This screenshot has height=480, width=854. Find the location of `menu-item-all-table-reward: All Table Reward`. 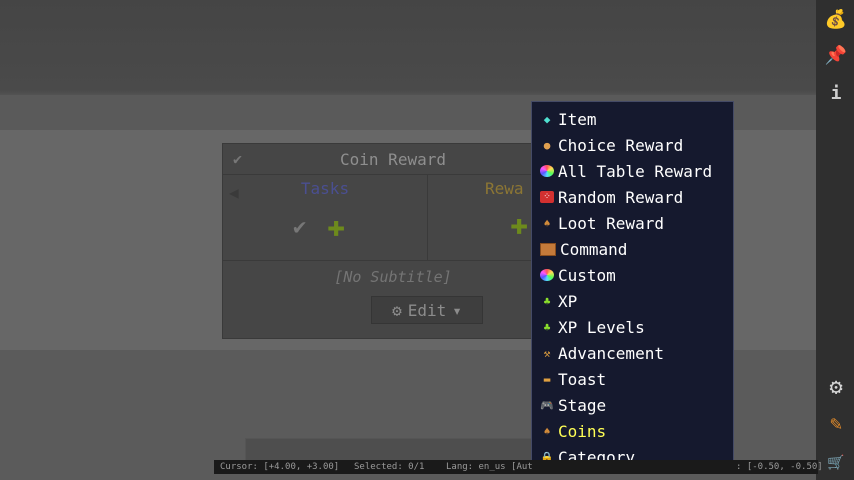

menu-item-all-table-reward: All Table Reward is located at coordinates (632, 171).